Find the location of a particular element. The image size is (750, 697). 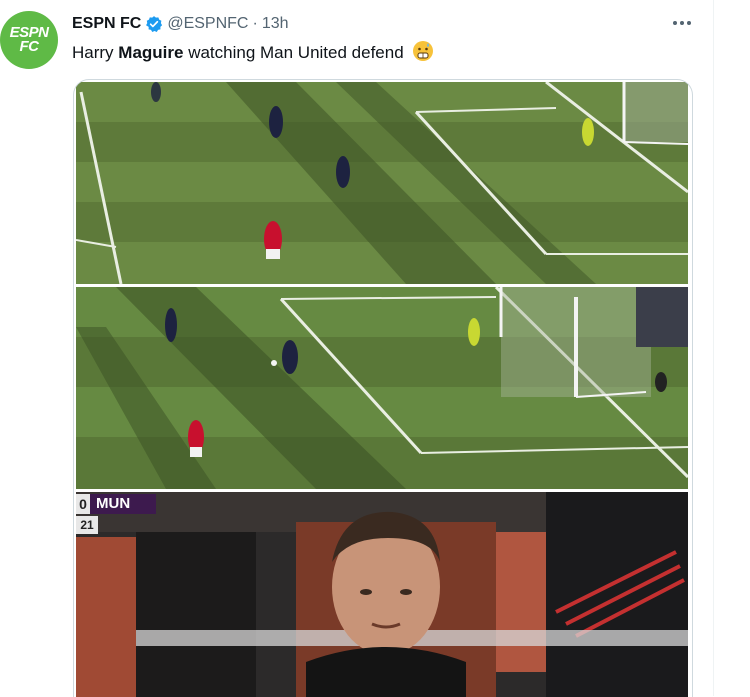

scoreboard-score: 0 is located at coordinates (83, 504).